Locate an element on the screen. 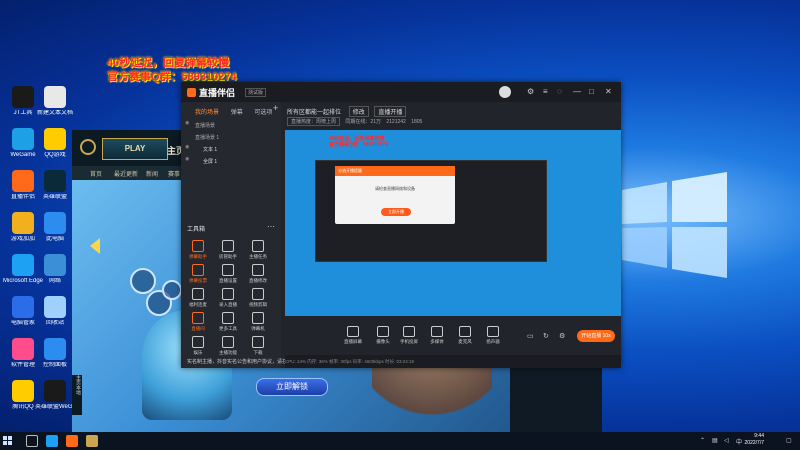 Image resolution: width=800 pixels, height=450 pixels. desktop-icon-label: 英雄联盟WeGame版 is located at coordinates (55, 407).